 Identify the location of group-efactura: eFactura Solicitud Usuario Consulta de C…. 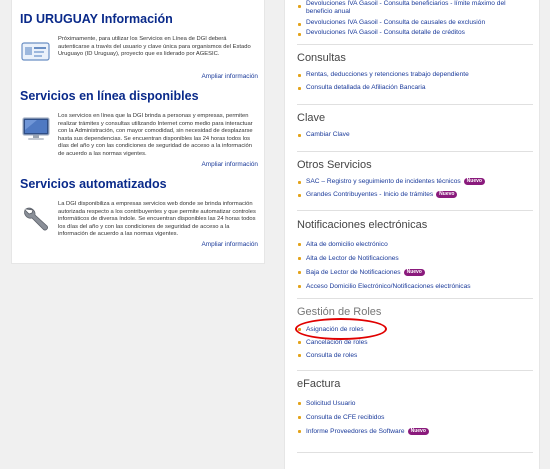
(415, 408).